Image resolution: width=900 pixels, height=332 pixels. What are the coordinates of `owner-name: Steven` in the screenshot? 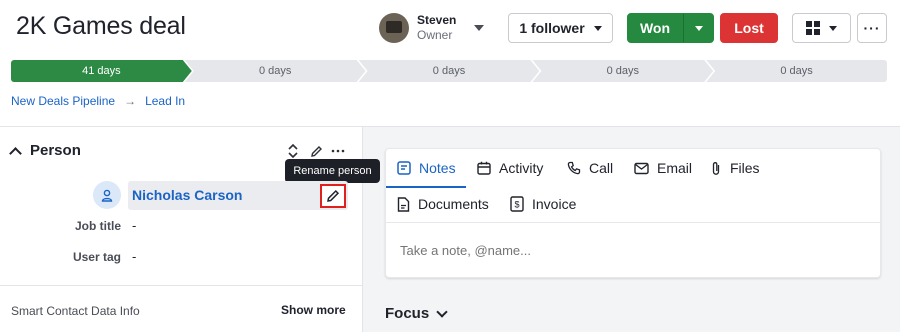 It's located at (437, 20).